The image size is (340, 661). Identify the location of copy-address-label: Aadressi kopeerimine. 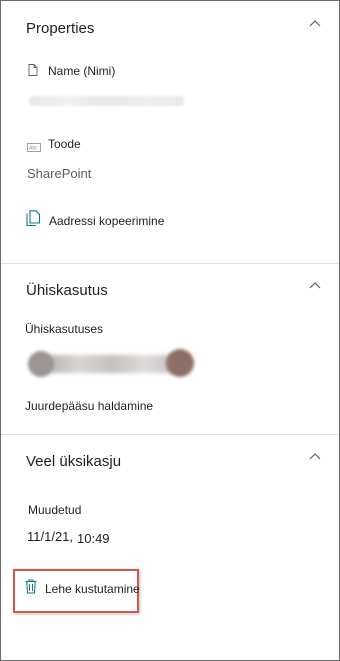
(107, 221).